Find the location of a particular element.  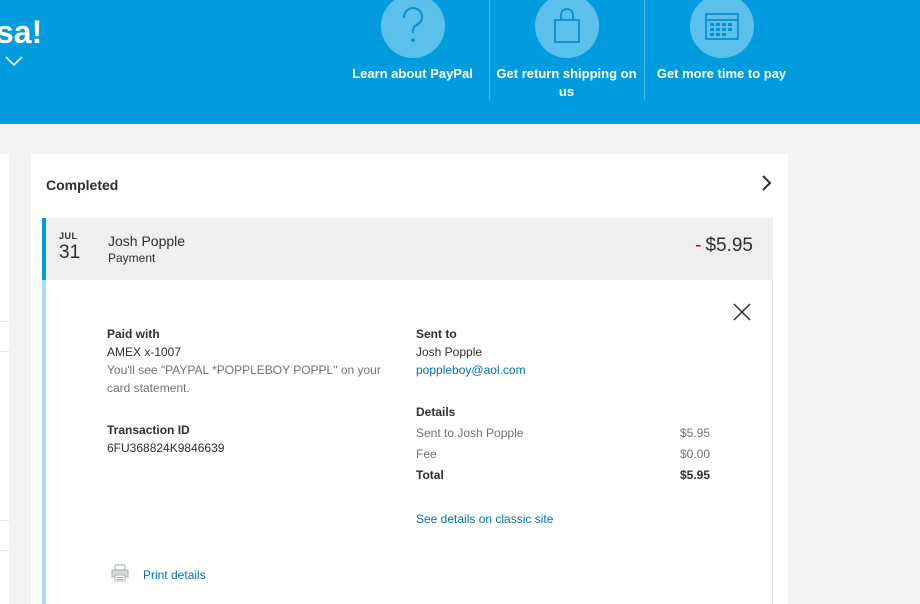

chevron-right-icon is located at coordinates (766, 183).